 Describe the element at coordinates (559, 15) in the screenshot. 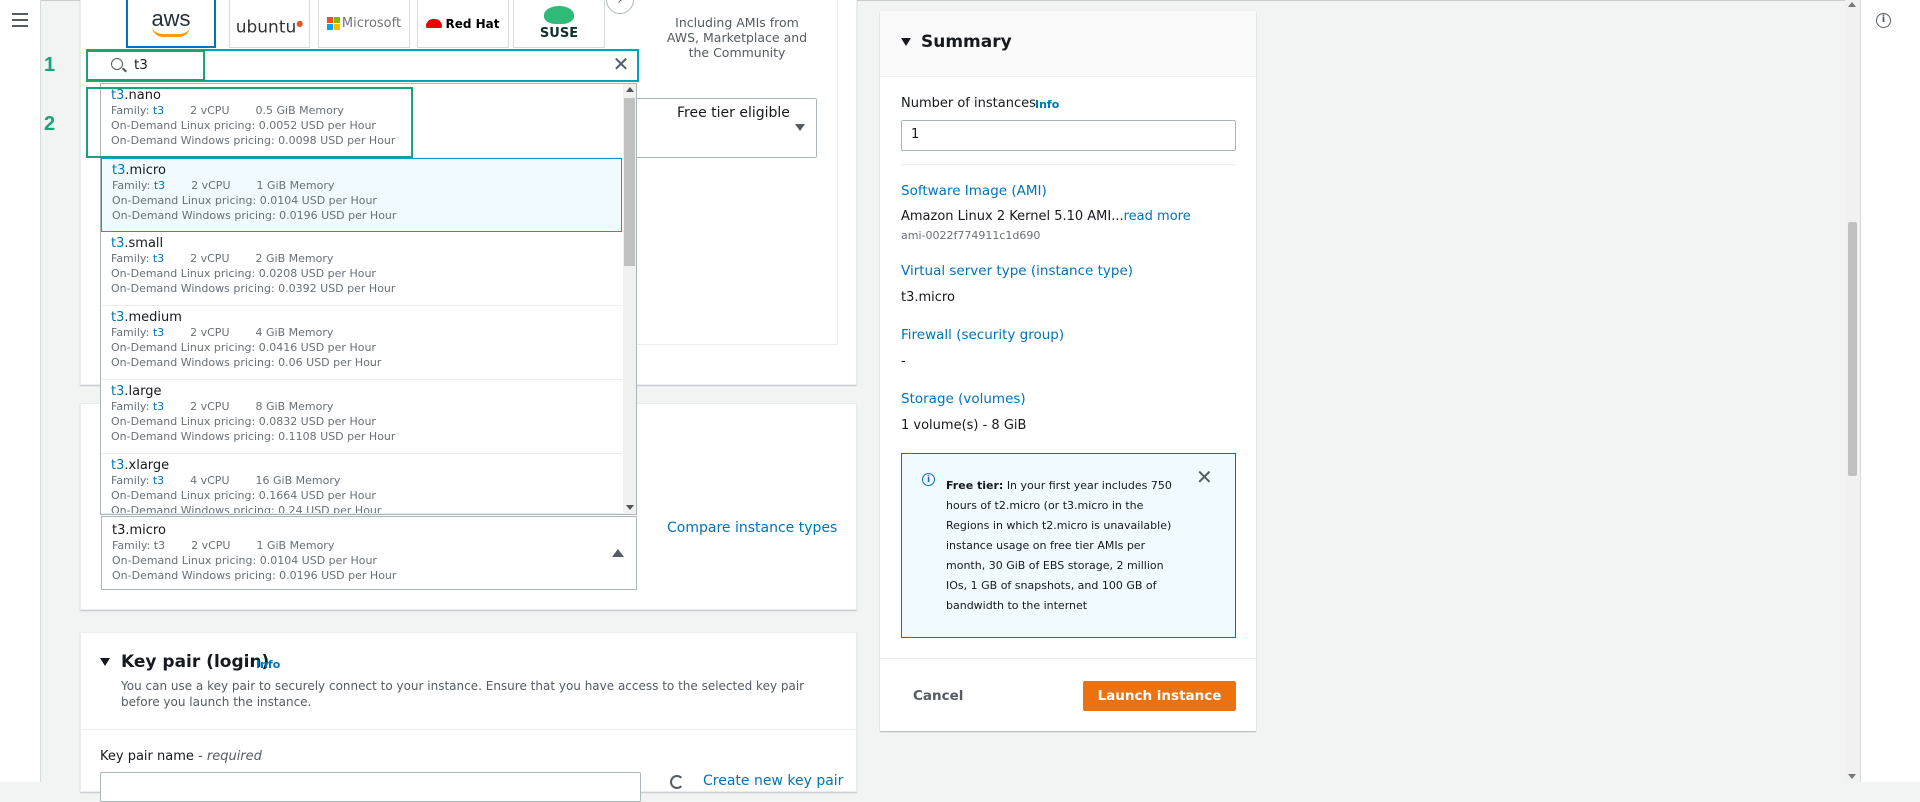

I see `suse-chameleon-icon` at that location.